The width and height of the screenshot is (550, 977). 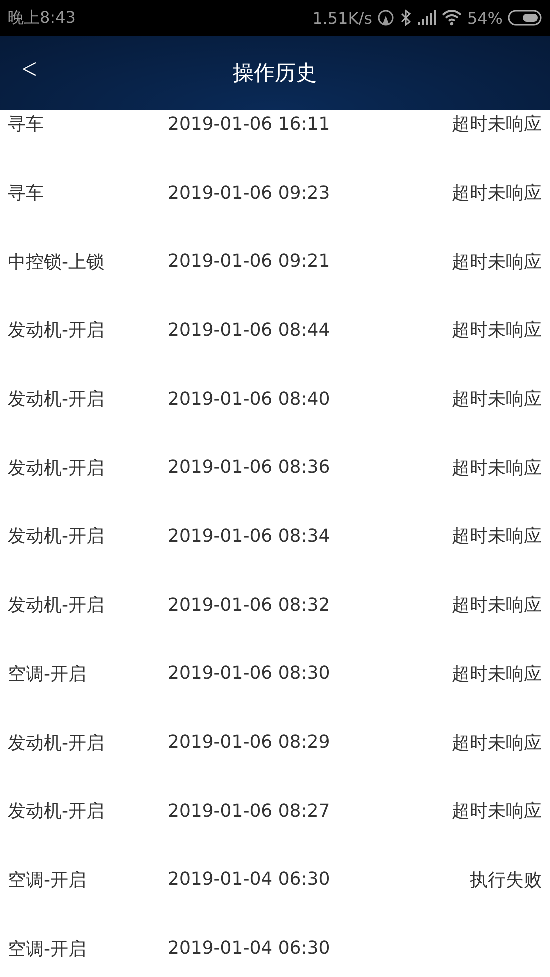 What do you see at coordinates (427, 18) in the screenshot?
I see `signal-icon` at bounding box center [427, 18].